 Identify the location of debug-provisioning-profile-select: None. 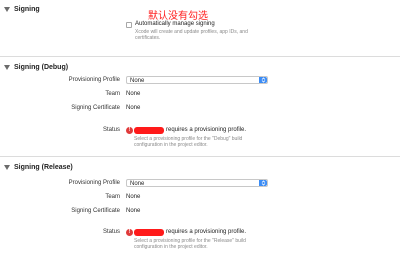
(197, 80).